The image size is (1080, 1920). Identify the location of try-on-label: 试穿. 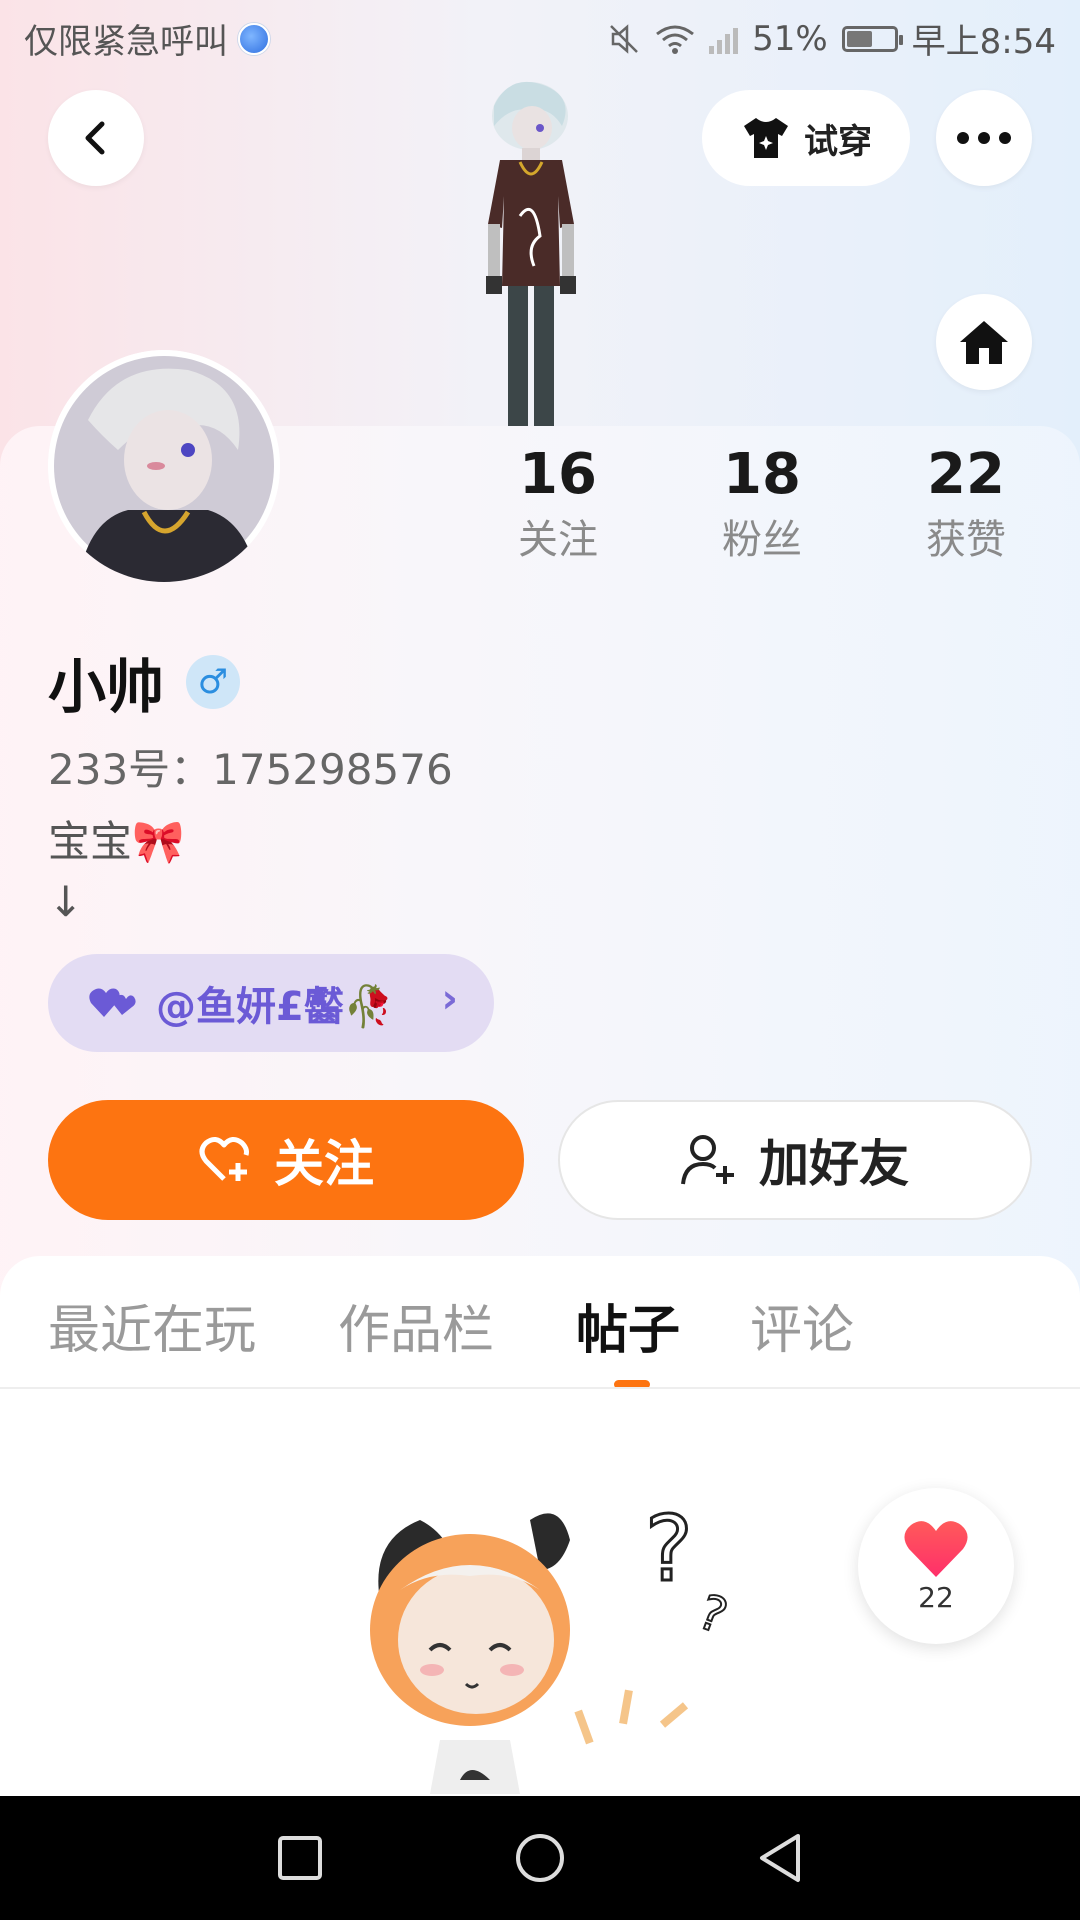
(838, 141).